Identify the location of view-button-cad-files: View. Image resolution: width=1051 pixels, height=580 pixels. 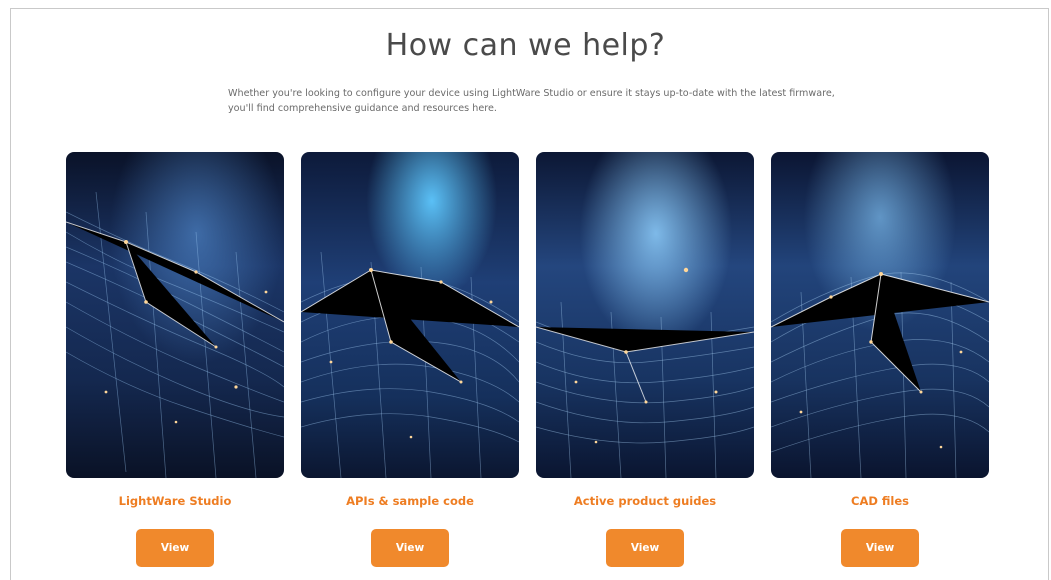
(880, 548).